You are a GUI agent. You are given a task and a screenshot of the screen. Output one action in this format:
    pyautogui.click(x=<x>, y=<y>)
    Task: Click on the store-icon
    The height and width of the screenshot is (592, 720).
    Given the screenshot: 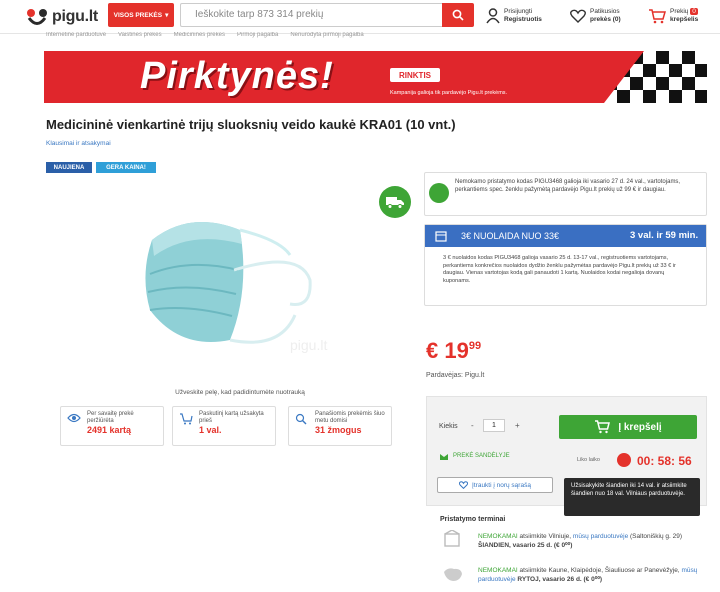 What is the action you would take?
    pyautogui.click(x=452, y=538)
    